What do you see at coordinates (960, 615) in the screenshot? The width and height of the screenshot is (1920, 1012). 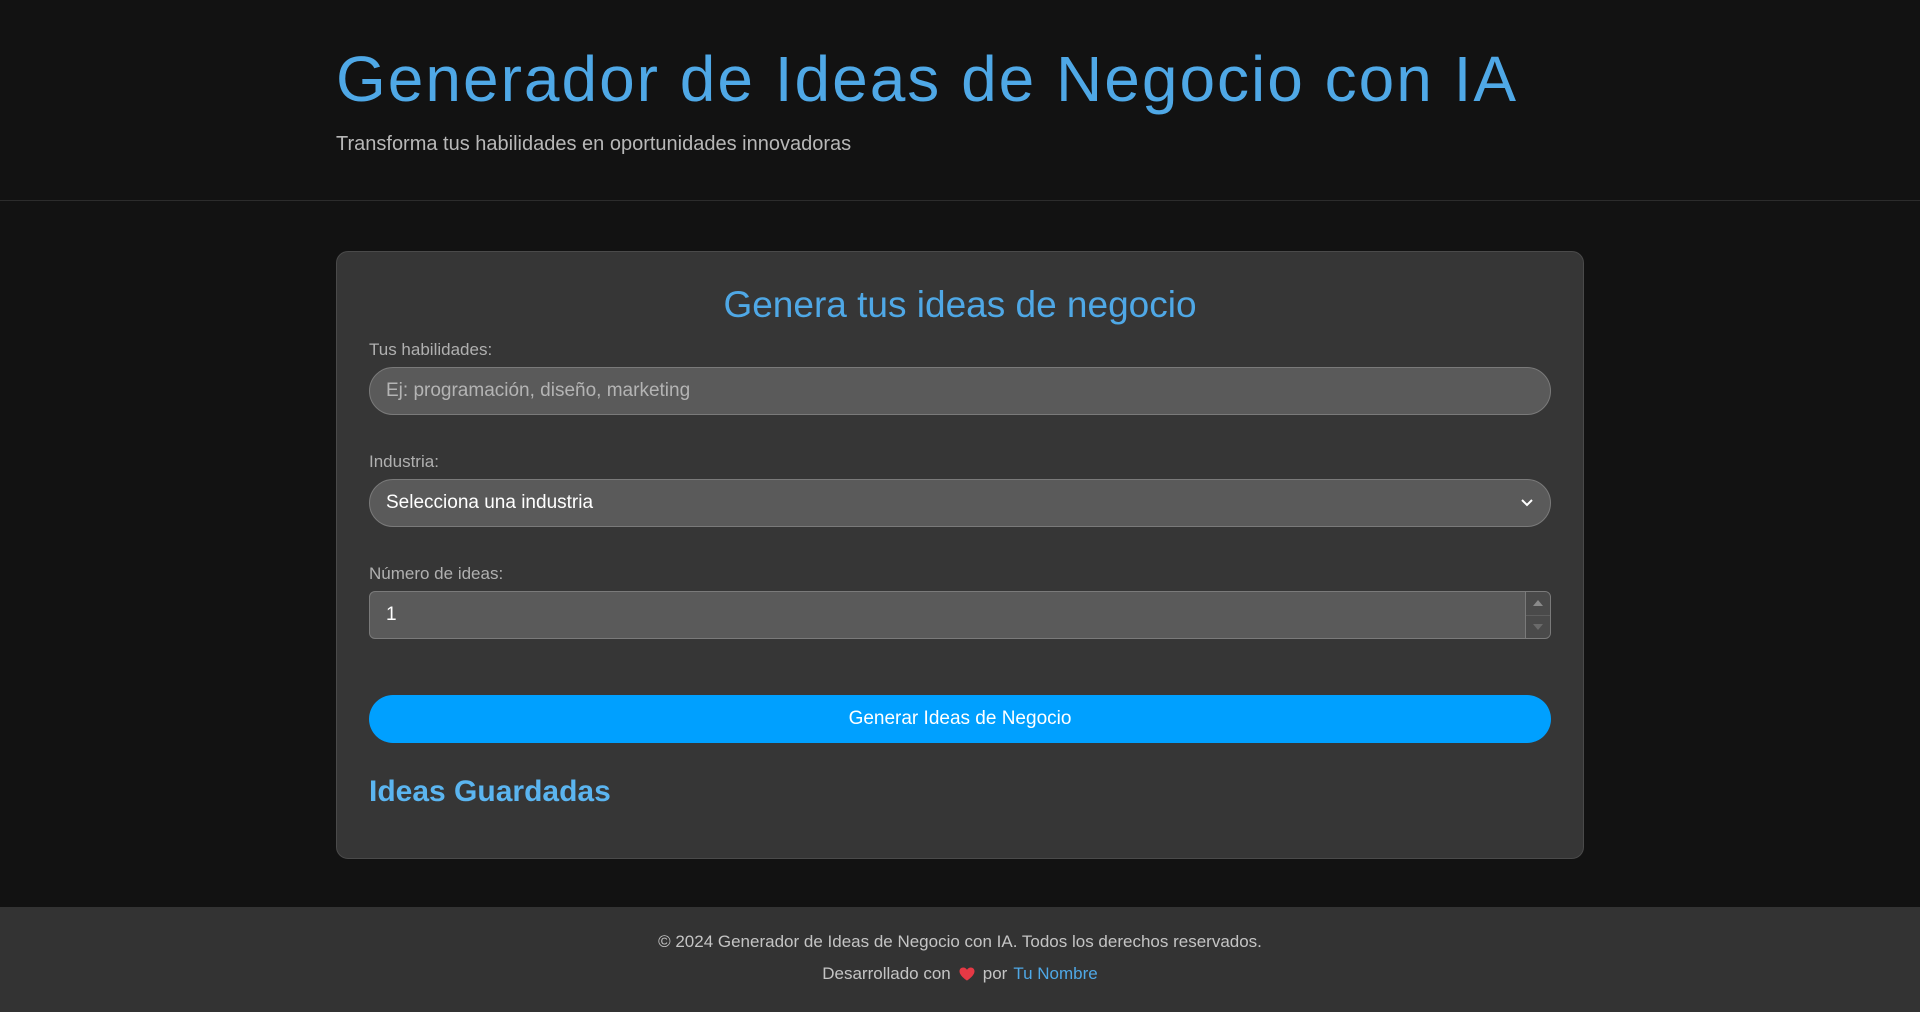 I see `idea-count-input: 1` at bounding box center [960, 615].